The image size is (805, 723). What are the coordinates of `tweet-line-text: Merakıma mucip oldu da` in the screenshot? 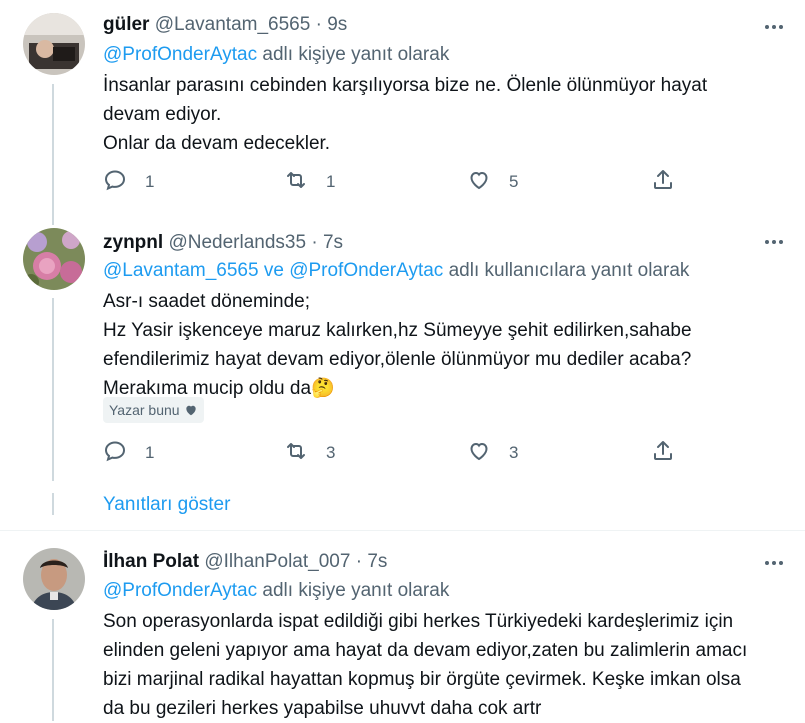 It's located at (207, 388).